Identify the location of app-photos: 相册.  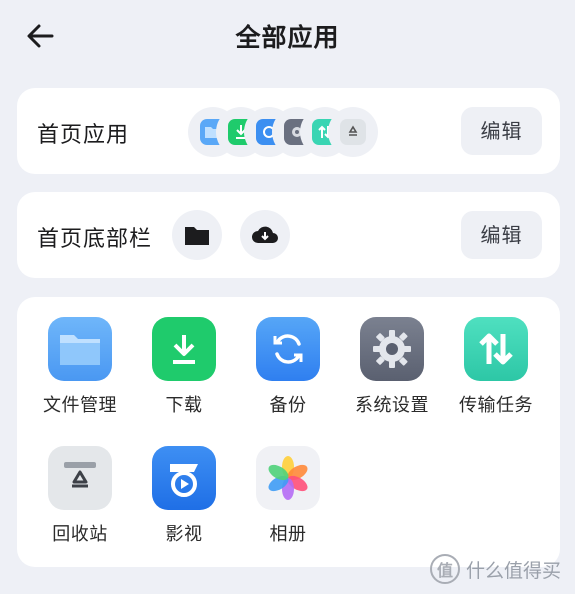
(288, 496).